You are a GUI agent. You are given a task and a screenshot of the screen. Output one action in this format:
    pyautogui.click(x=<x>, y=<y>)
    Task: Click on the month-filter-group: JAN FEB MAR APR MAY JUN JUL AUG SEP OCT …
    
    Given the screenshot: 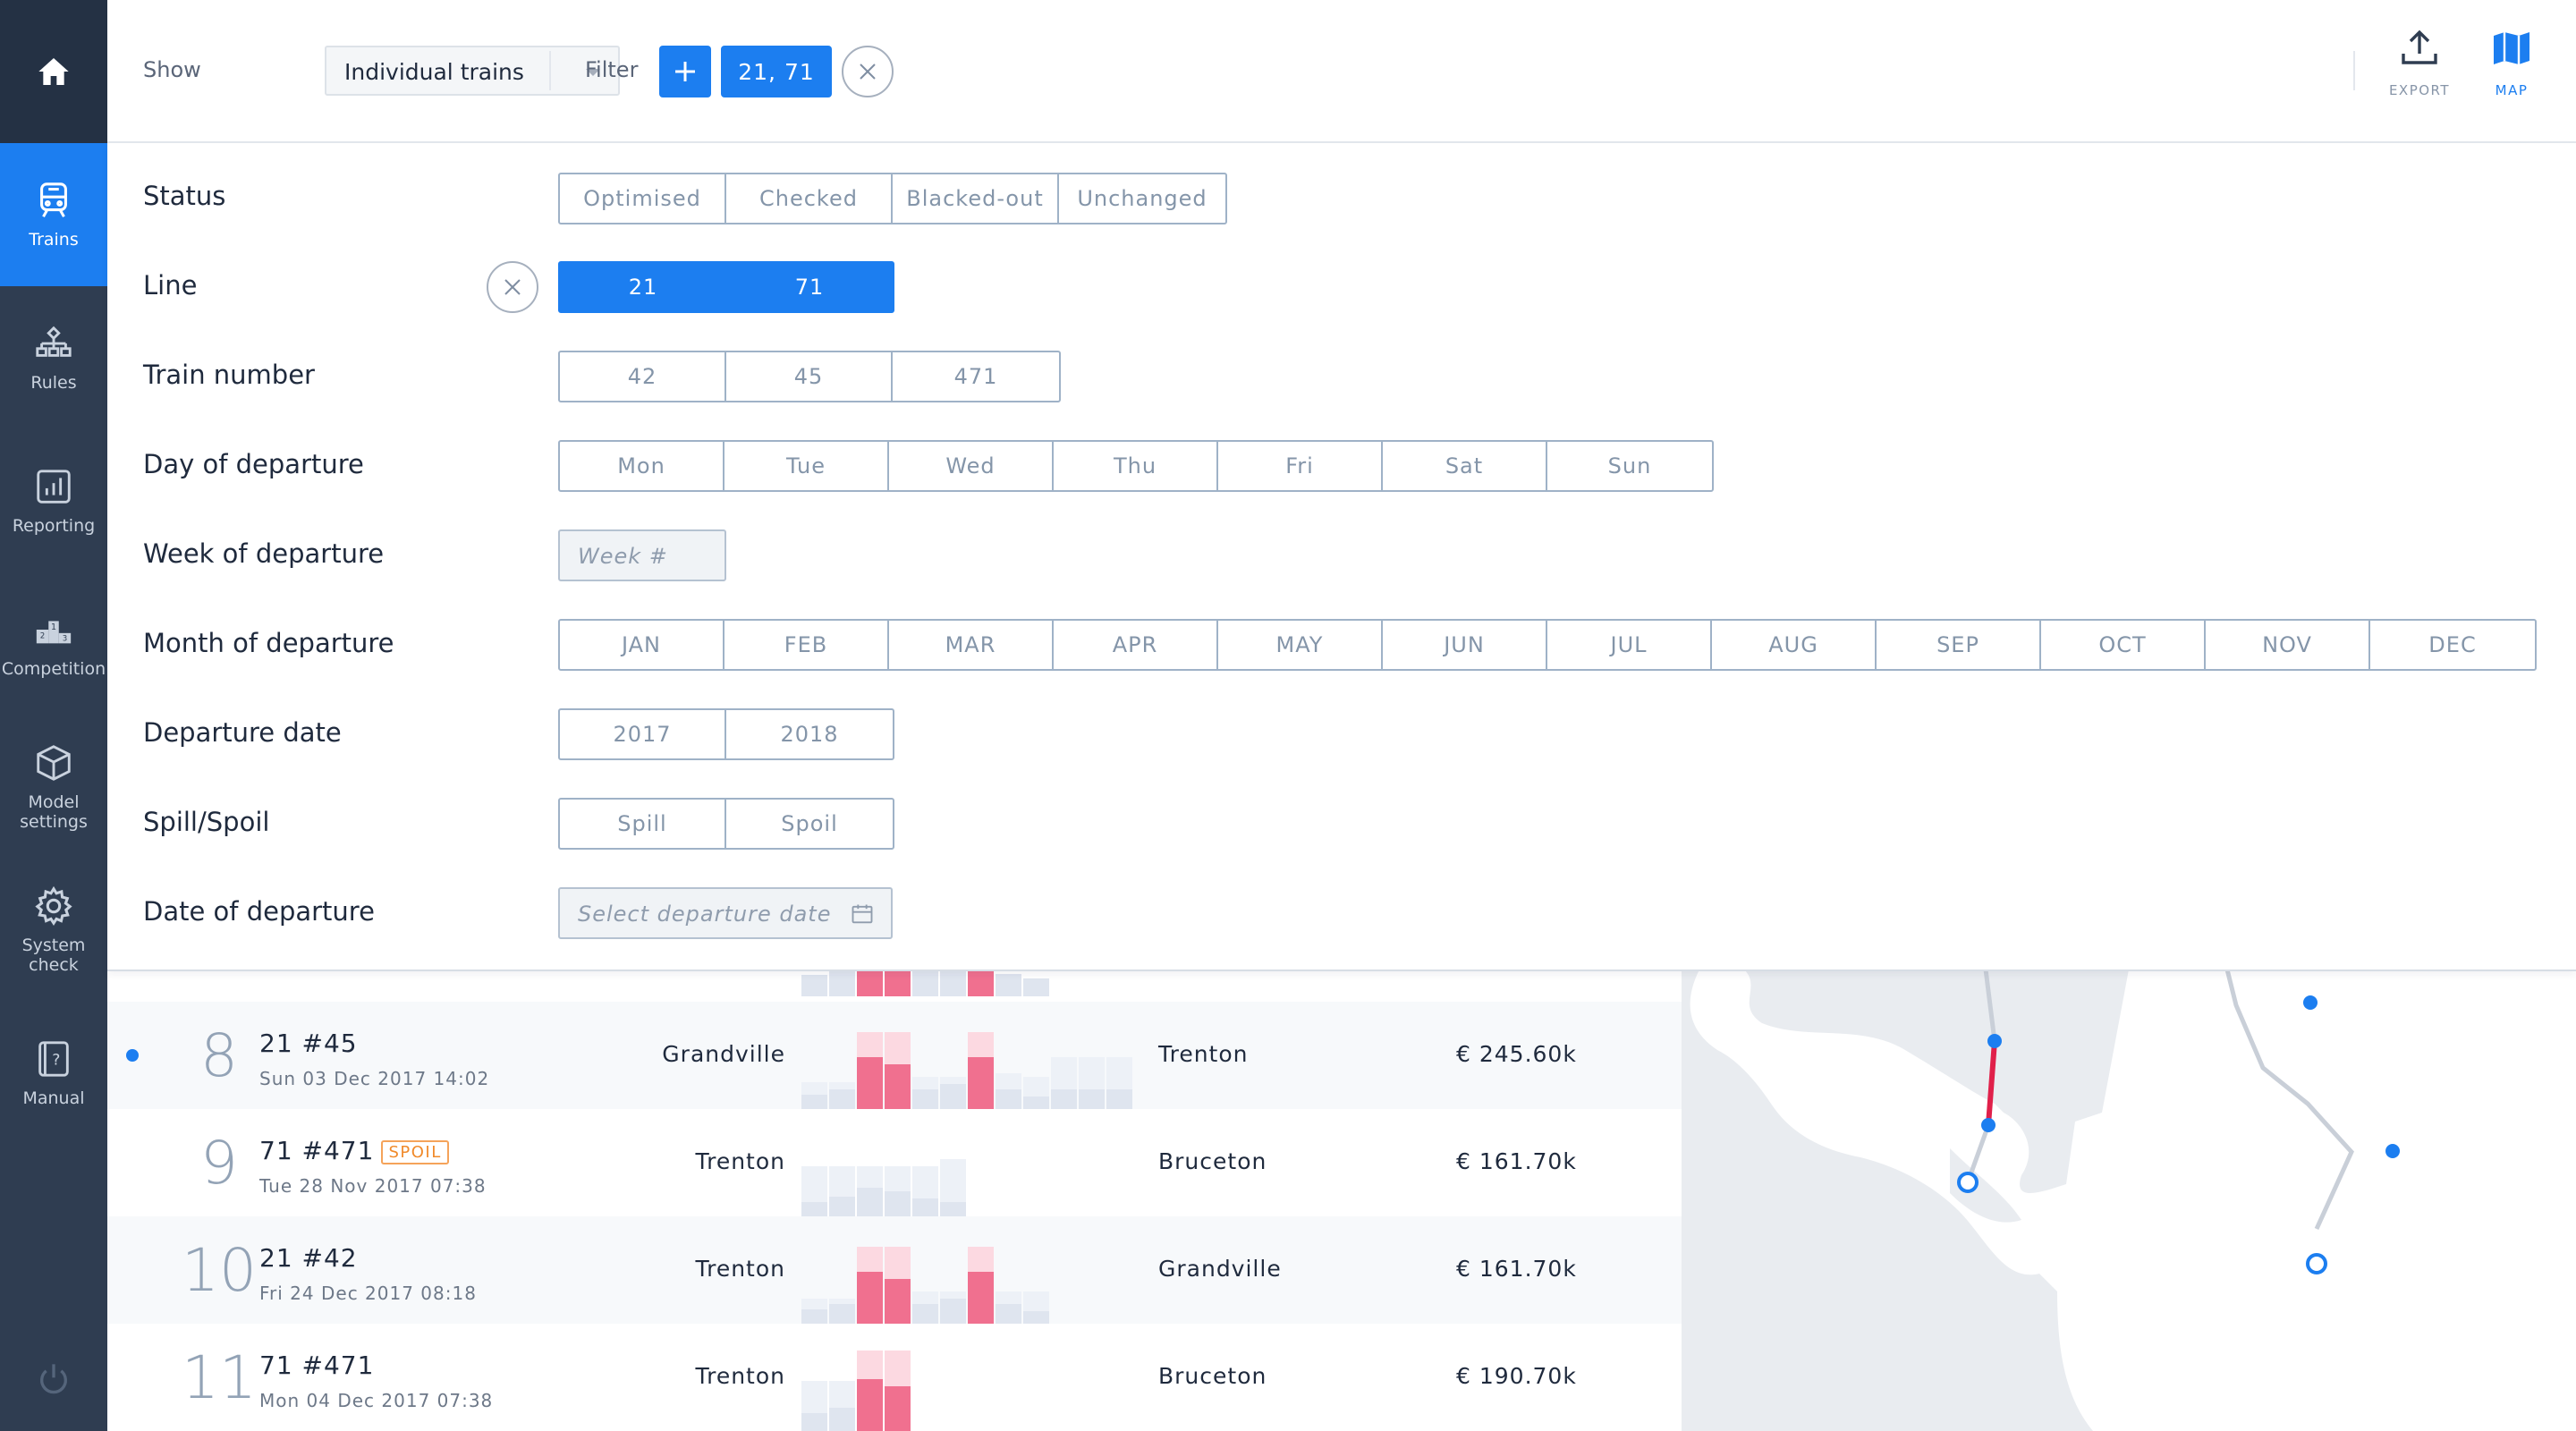 What is the action you would take?
    pyautogui.click(x=1547, y=645)
    